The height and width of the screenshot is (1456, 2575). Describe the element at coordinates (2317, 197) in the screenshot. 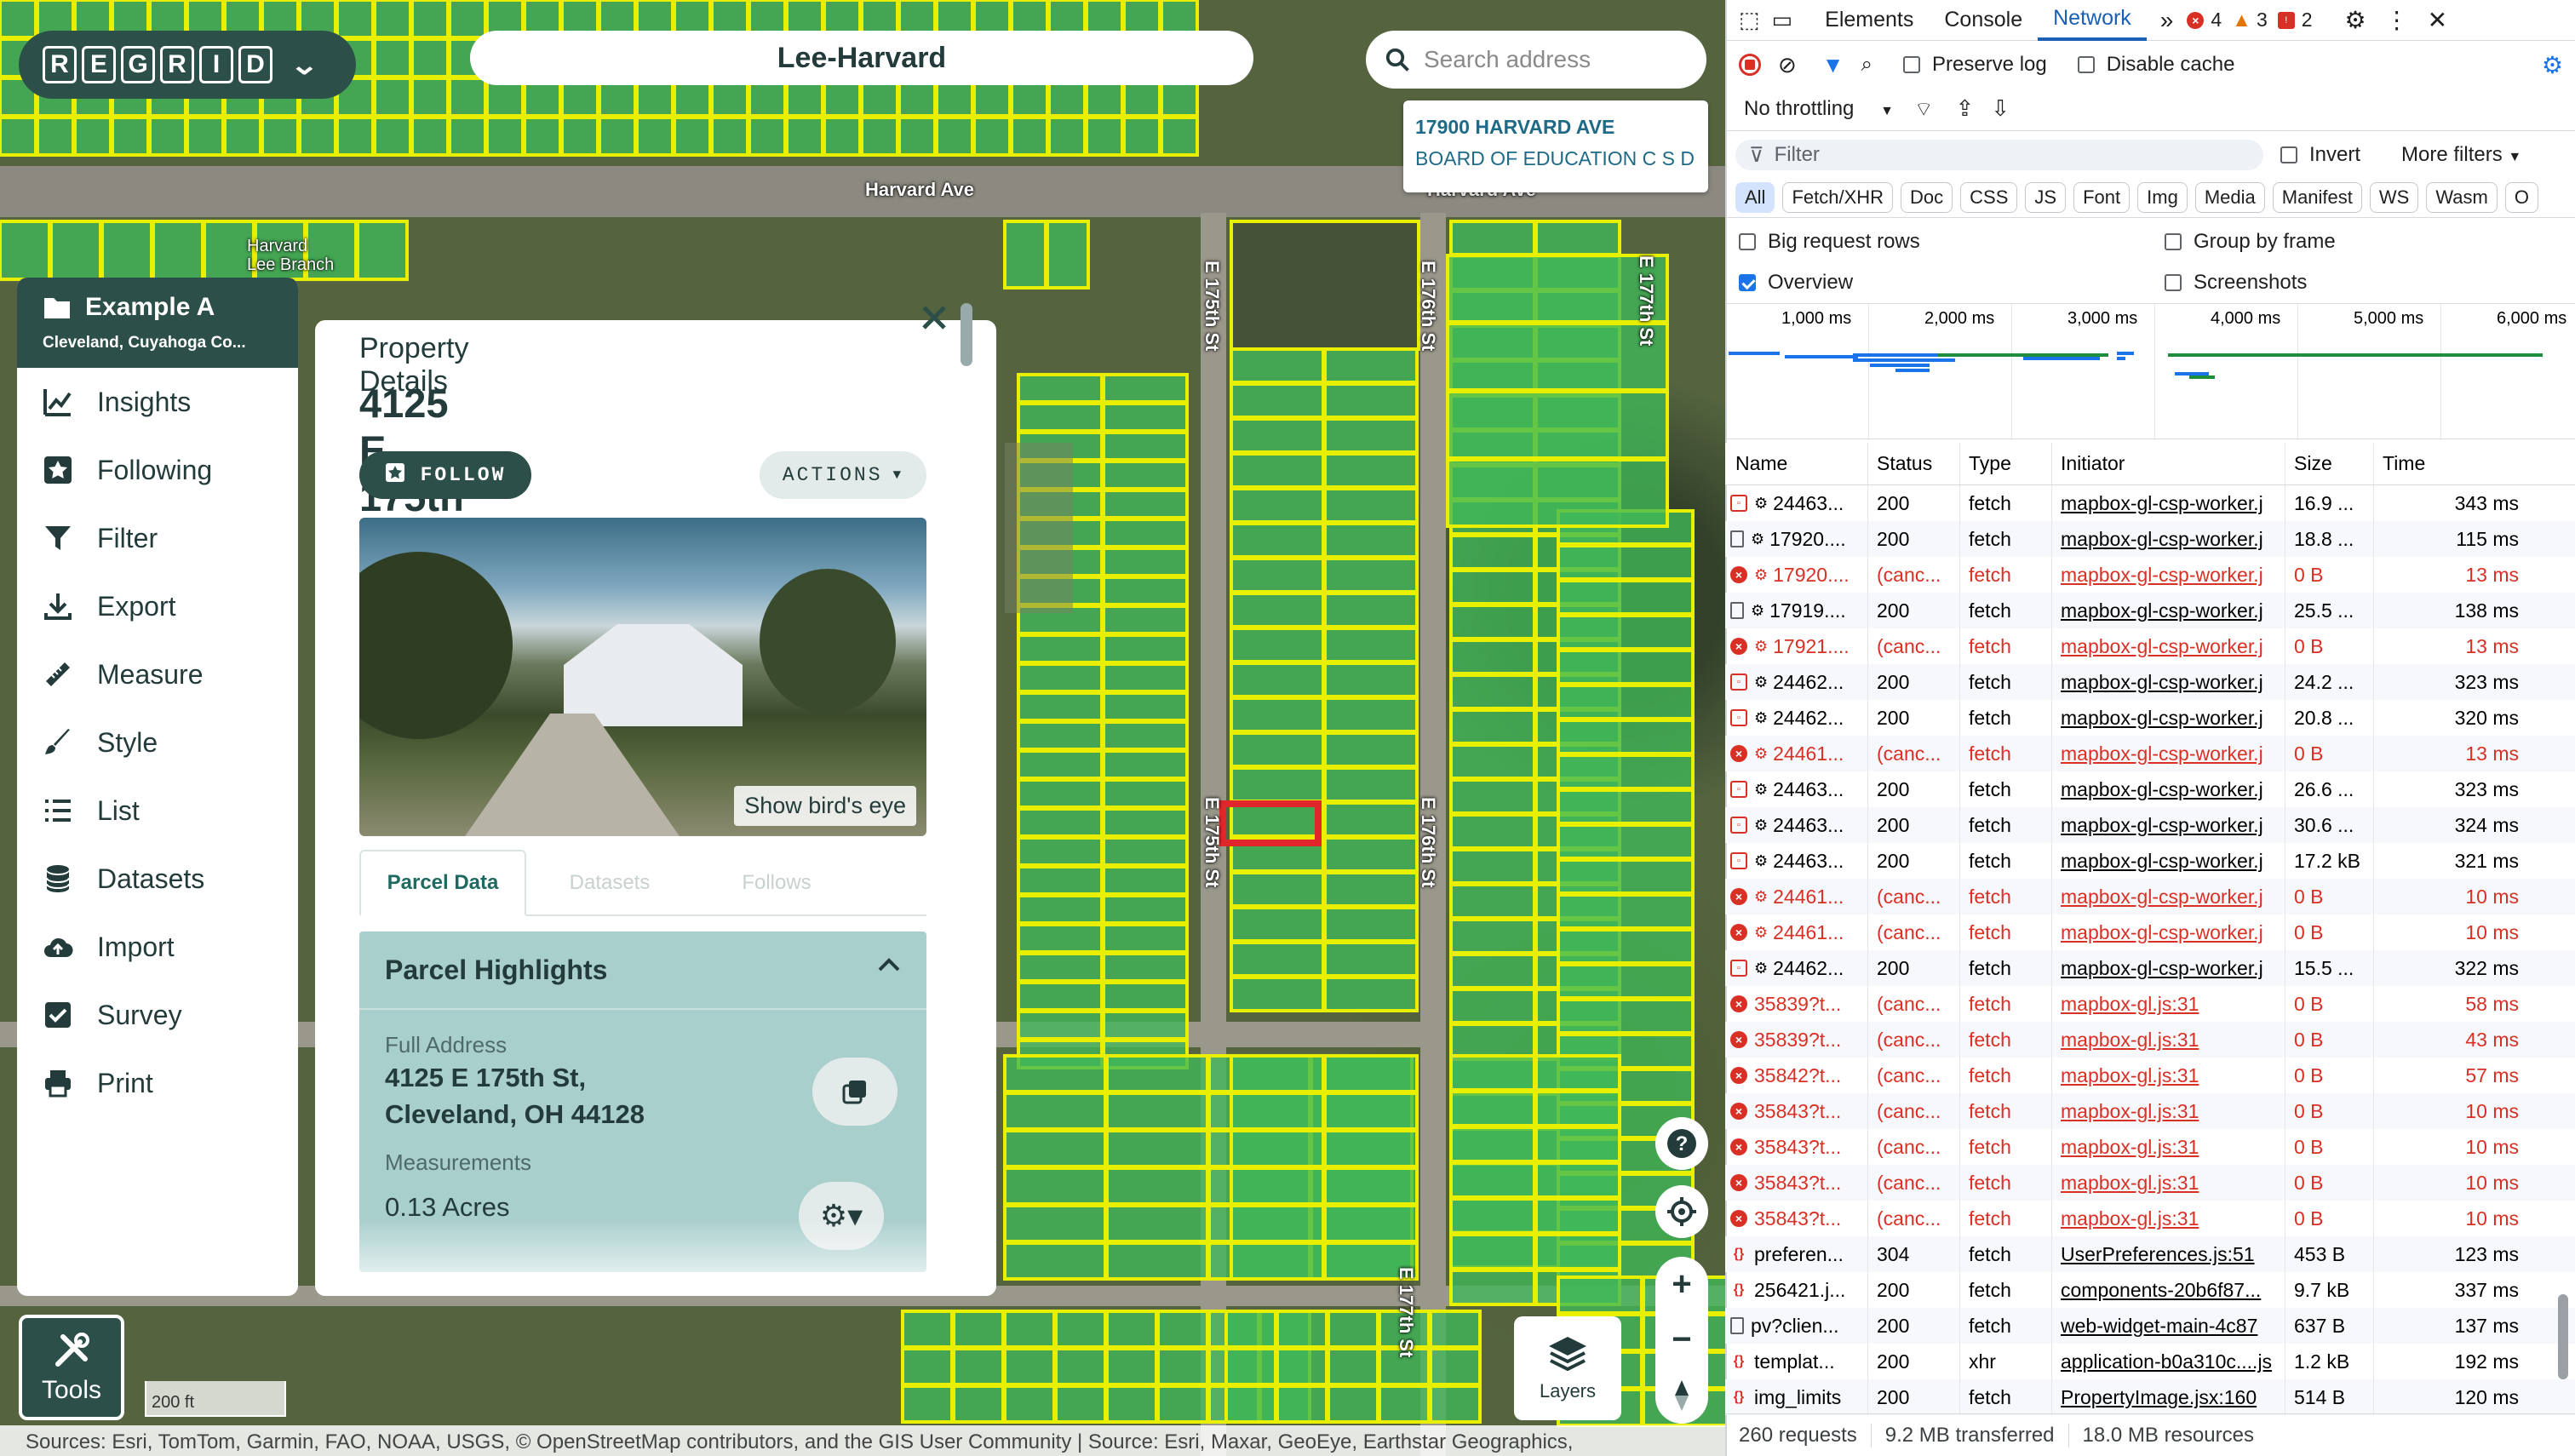

I see `filter-chip-manifest: Manifest` at that location.